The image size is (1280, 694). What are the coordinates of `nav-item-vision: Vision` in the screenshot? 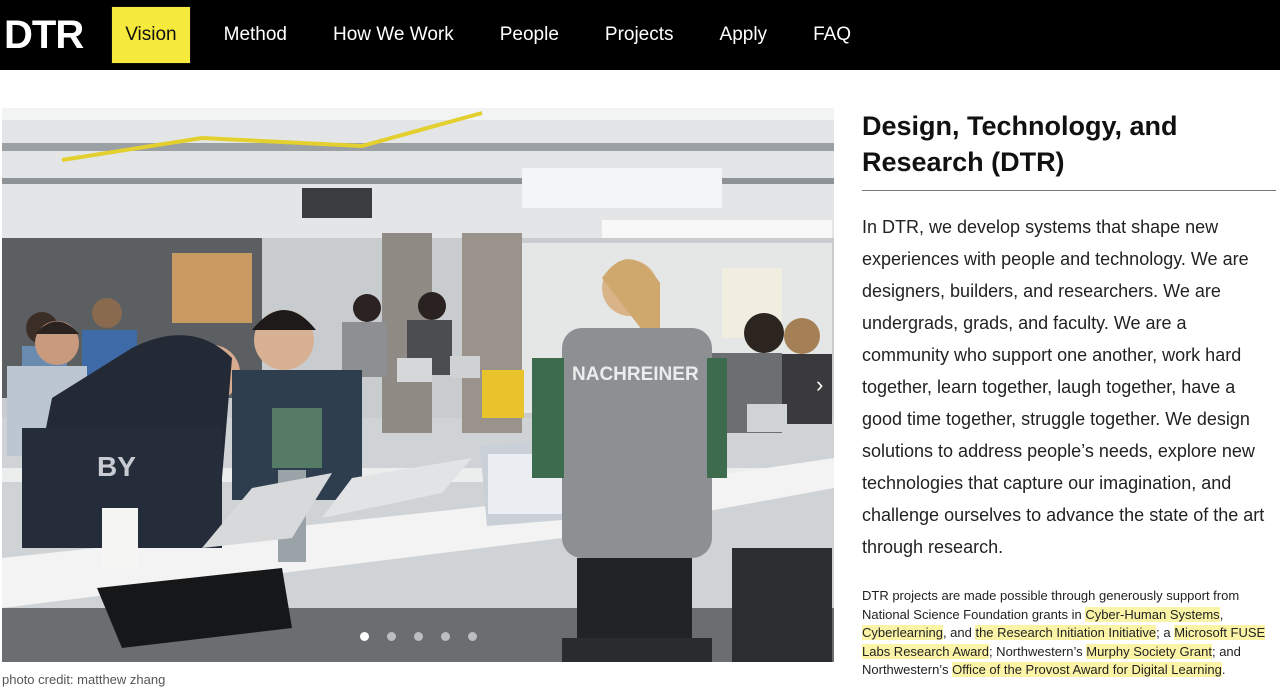 It's located at (151, 35).